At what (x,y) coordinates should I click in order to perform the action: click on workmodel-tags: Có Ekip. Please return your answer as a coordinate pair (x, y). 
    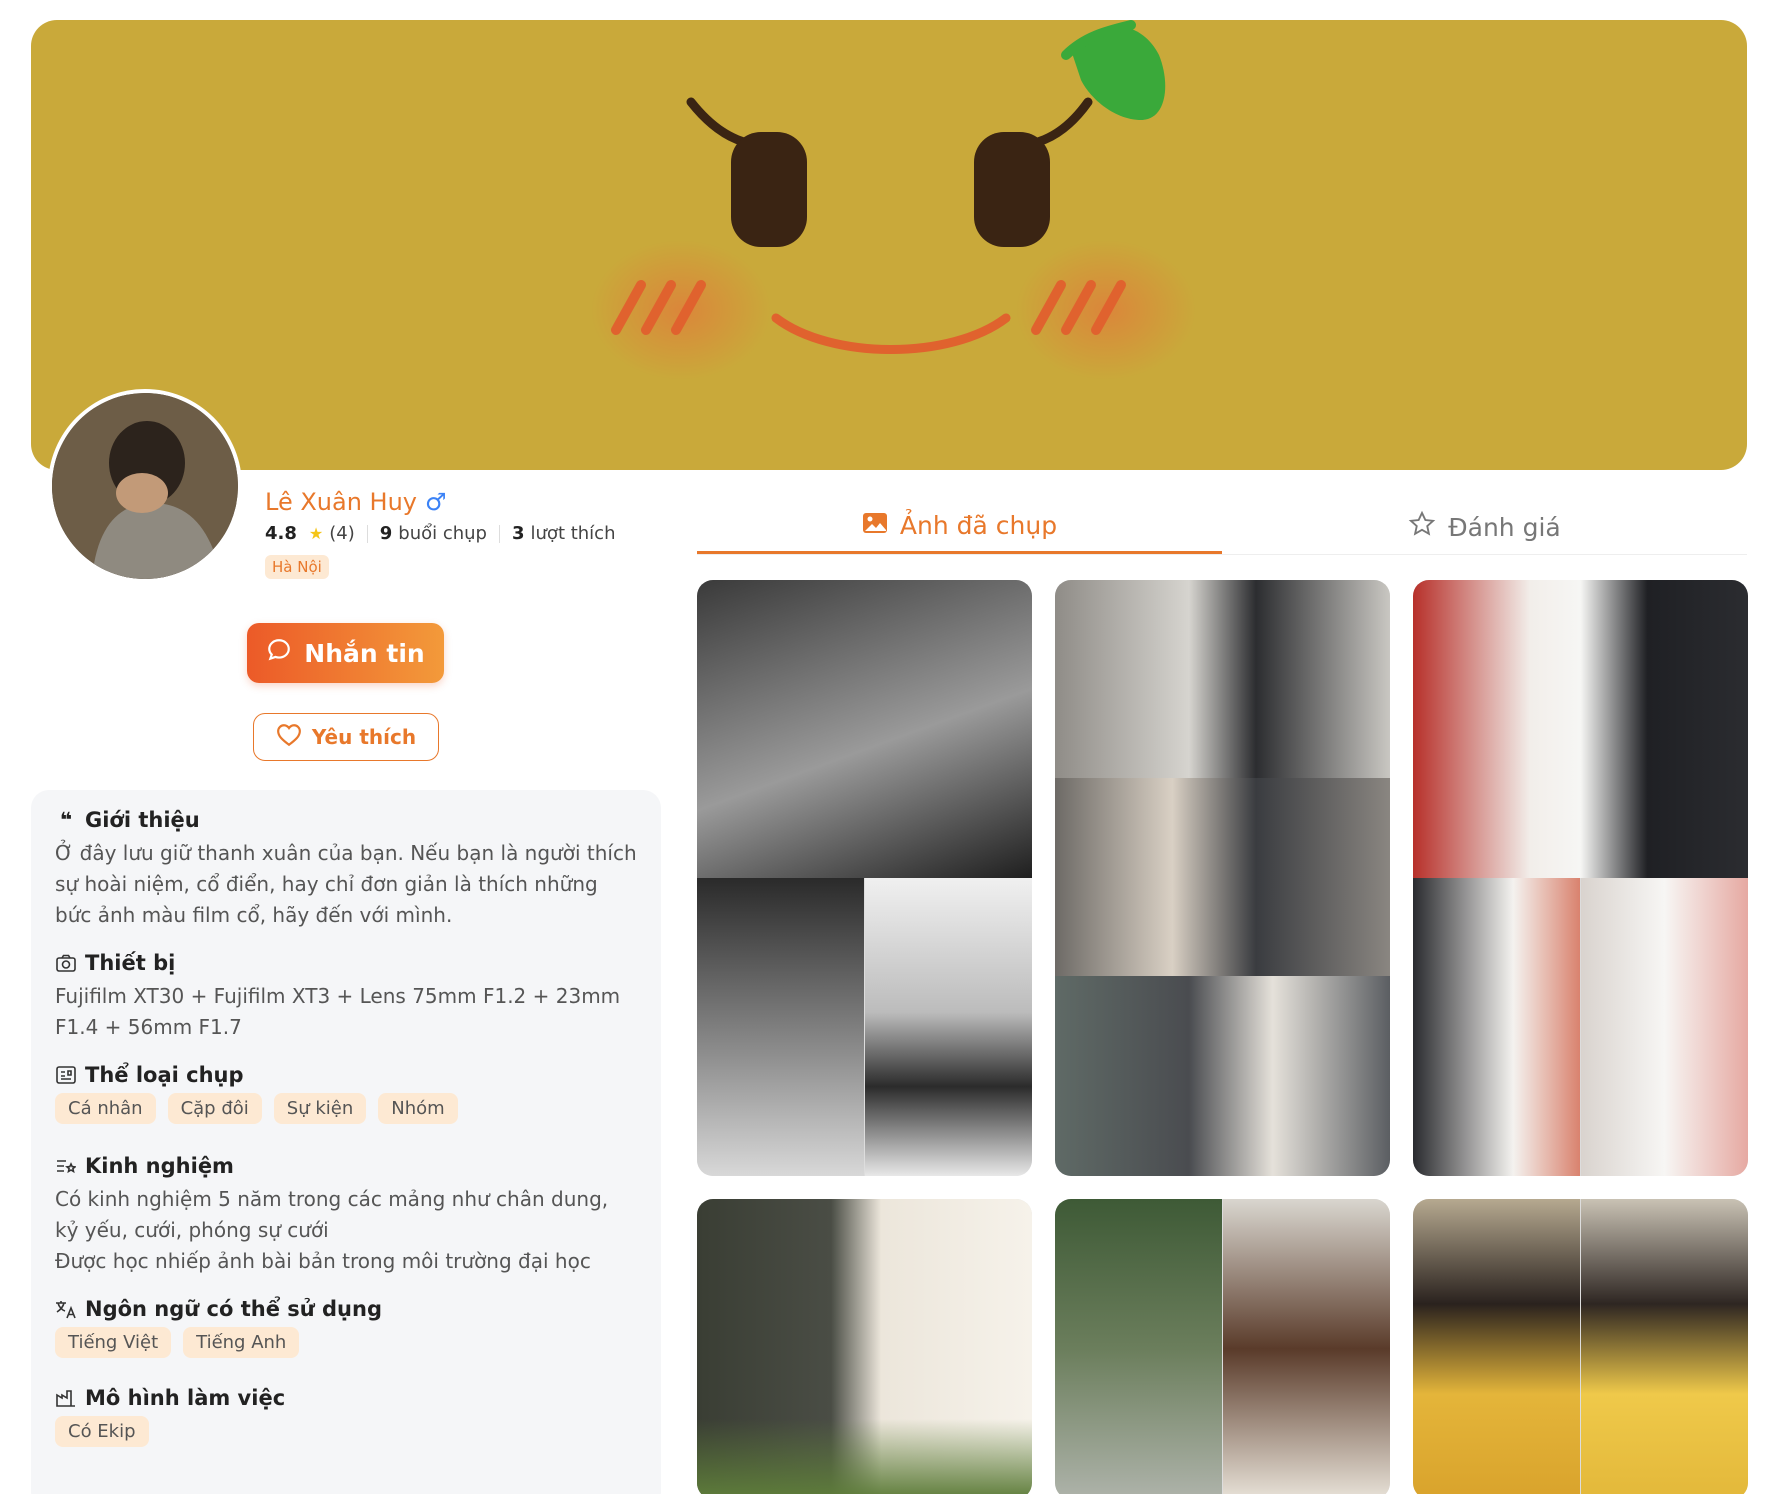
    Looking at the image, I should click on (346, 1431).